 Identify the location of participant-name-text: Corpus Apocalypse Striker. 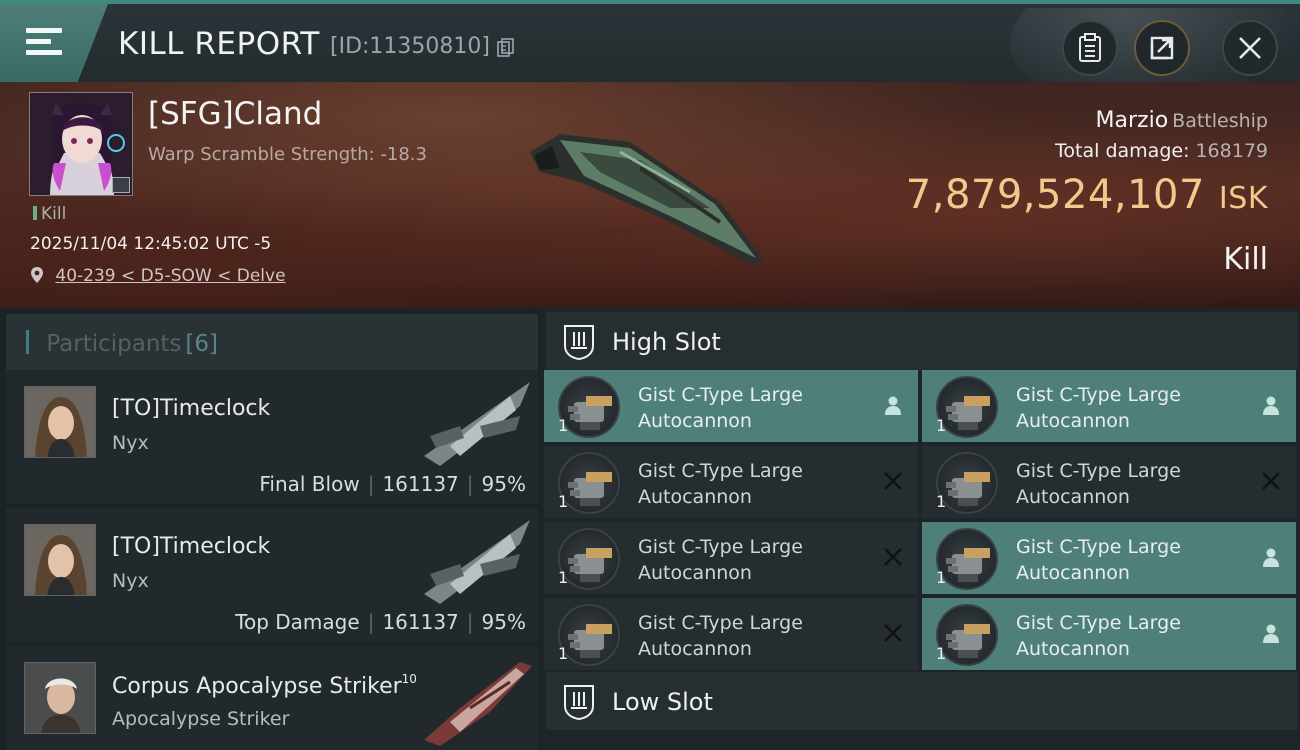
(257, 686).